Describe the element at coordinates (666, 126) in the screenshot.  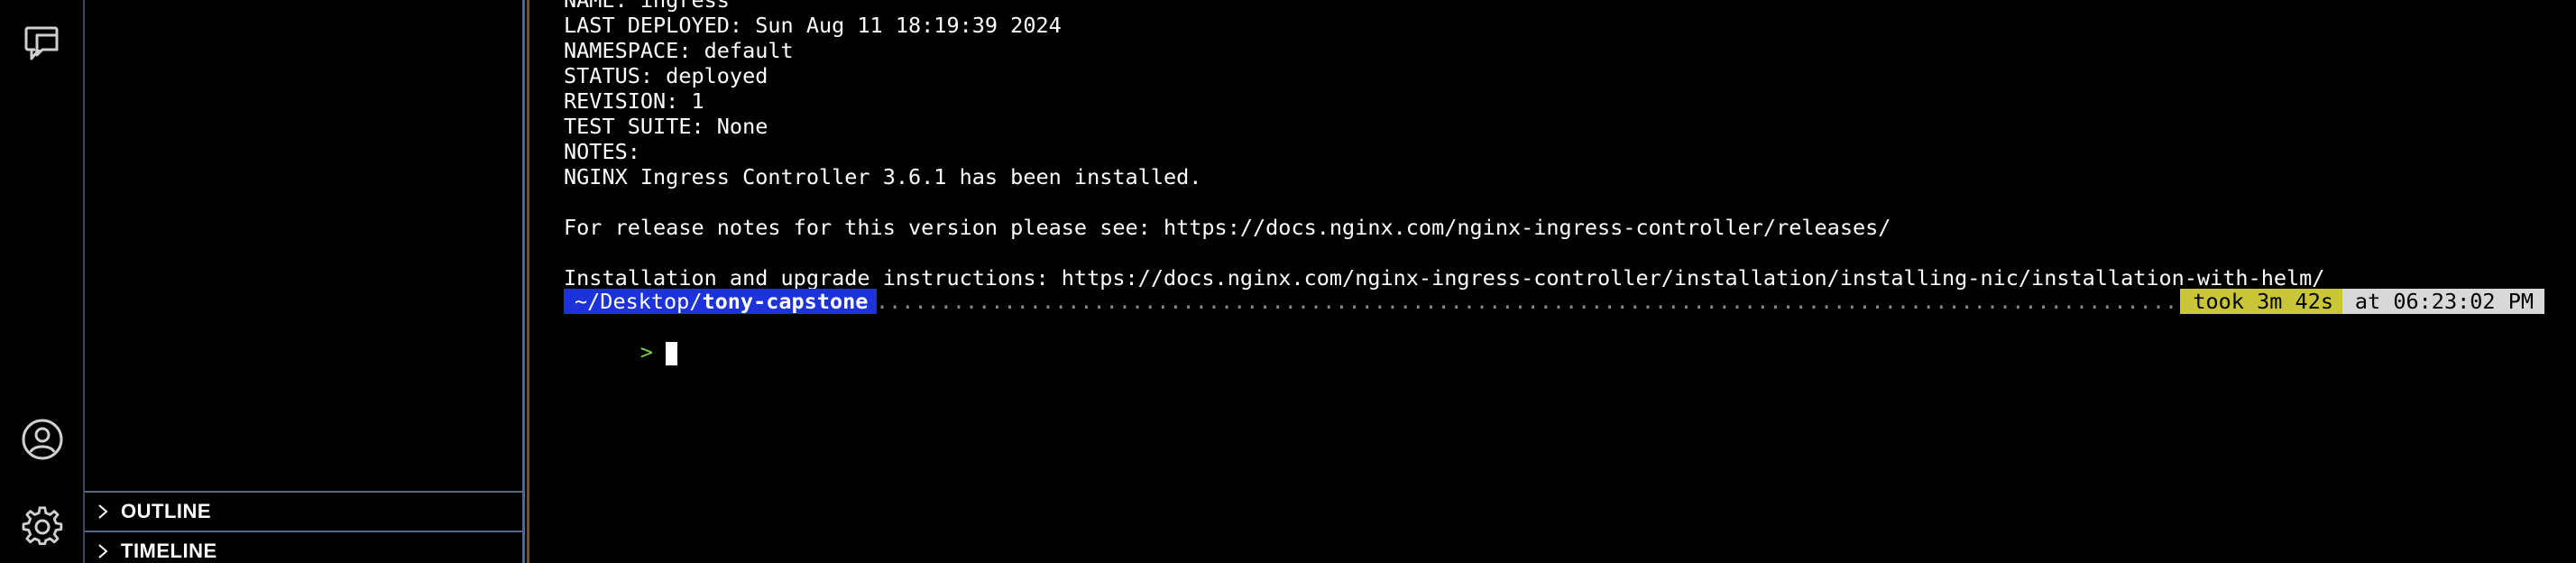
I see `terminal-line: TEST SUITE: None` at that location.